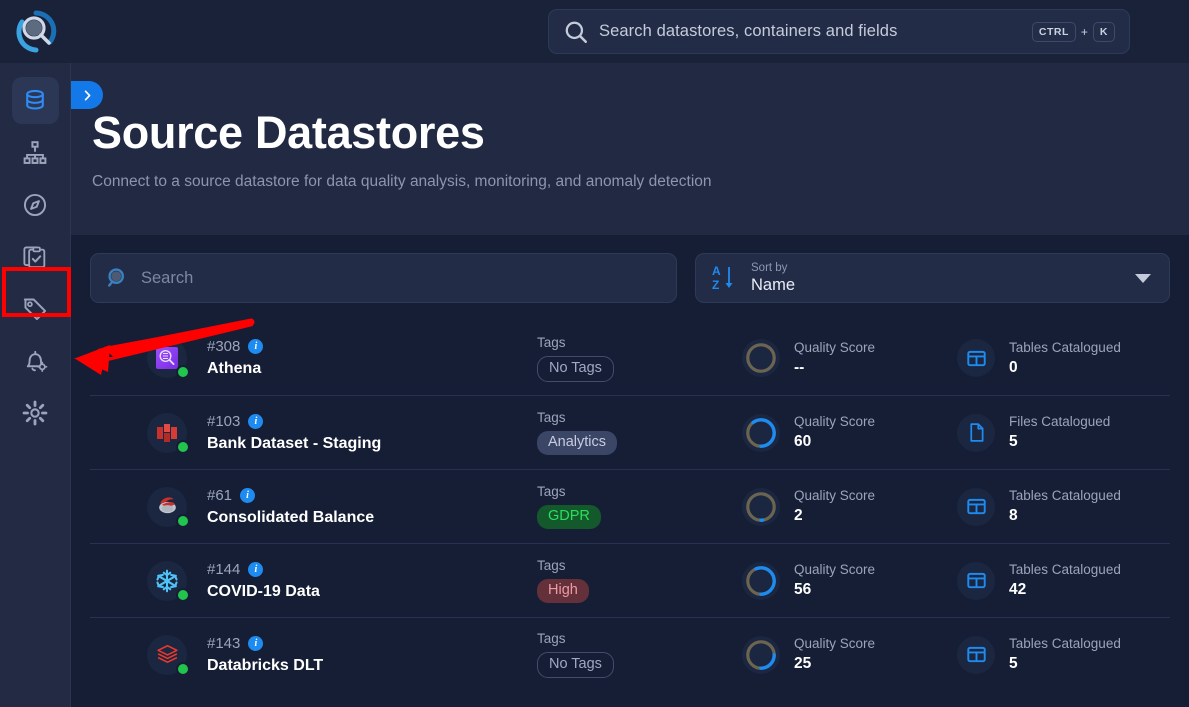 This screenshot has width=1189, height=707. Describe the element at coordinates (1053, 31) in the screenshot. I see `kbd-ctrl: CTRL` at that location.